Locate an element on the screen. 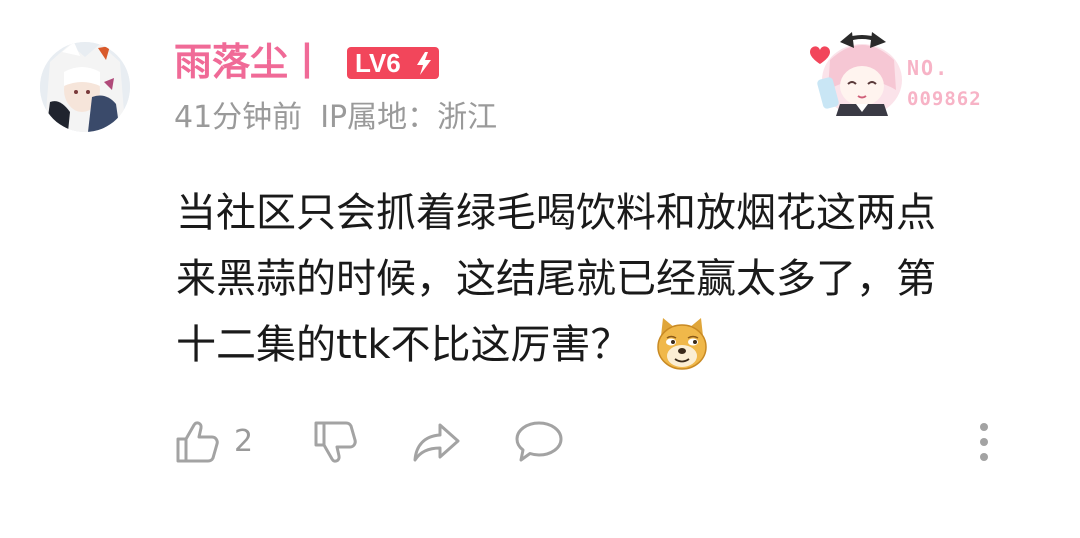 The image size is (1080, 538). comment-text-segment: 来黑蒜的时候，这结尾就已经赢太多了，第 is located at coordinates (556, 279).